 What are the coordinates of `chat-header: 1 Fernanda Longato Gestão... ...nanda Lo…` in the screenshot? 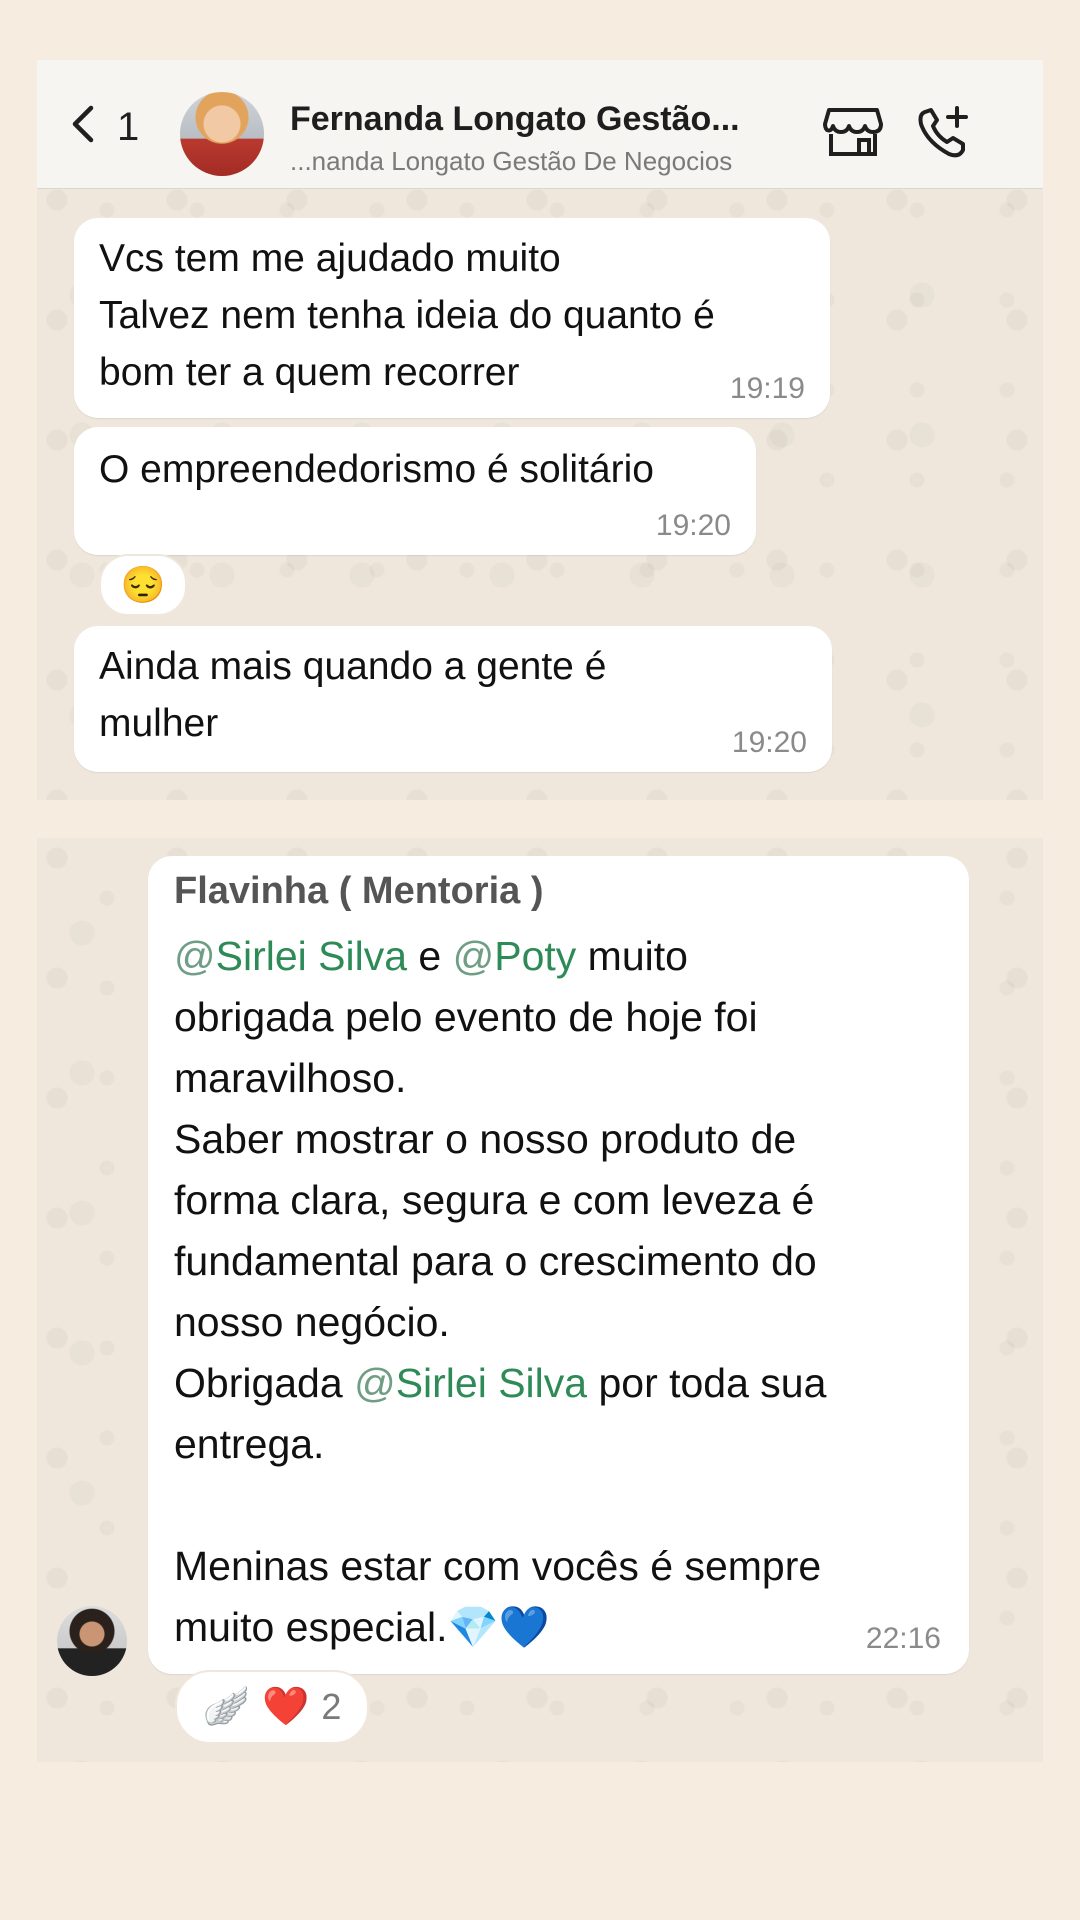 It's located at (540, 124).